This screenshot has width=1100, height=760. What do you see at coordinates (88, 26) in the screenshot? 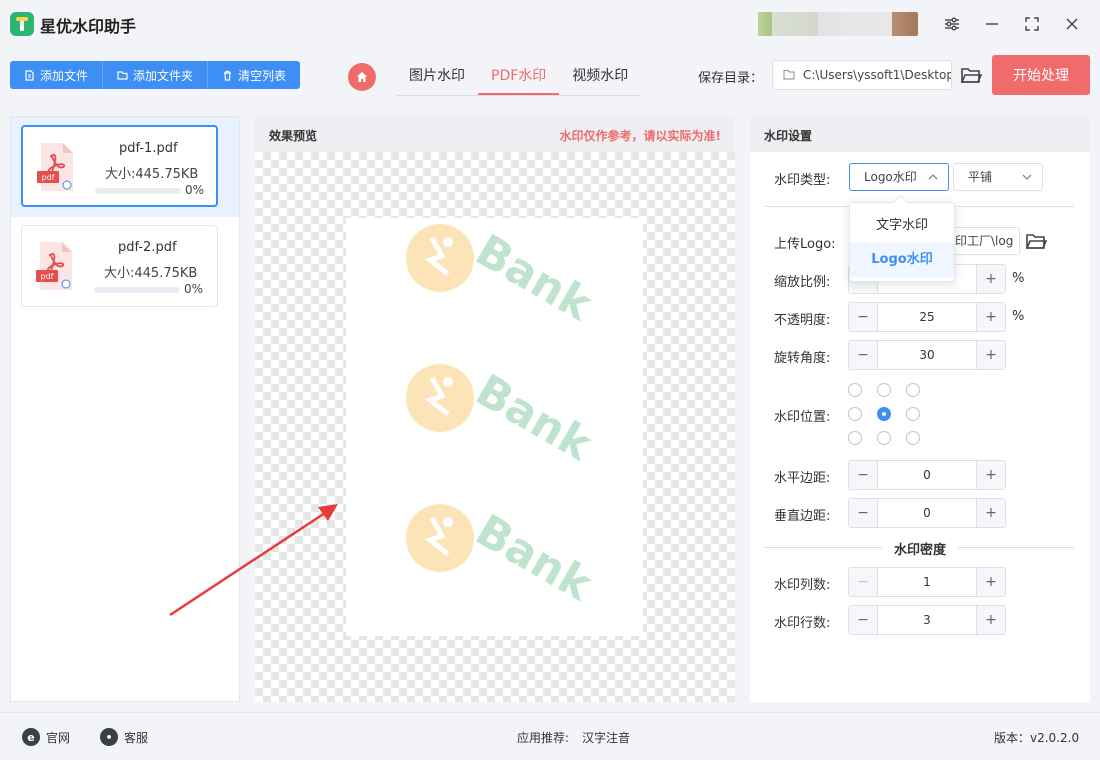
I see `app-title: 星优水印助手` at bounding box center [88, 26].